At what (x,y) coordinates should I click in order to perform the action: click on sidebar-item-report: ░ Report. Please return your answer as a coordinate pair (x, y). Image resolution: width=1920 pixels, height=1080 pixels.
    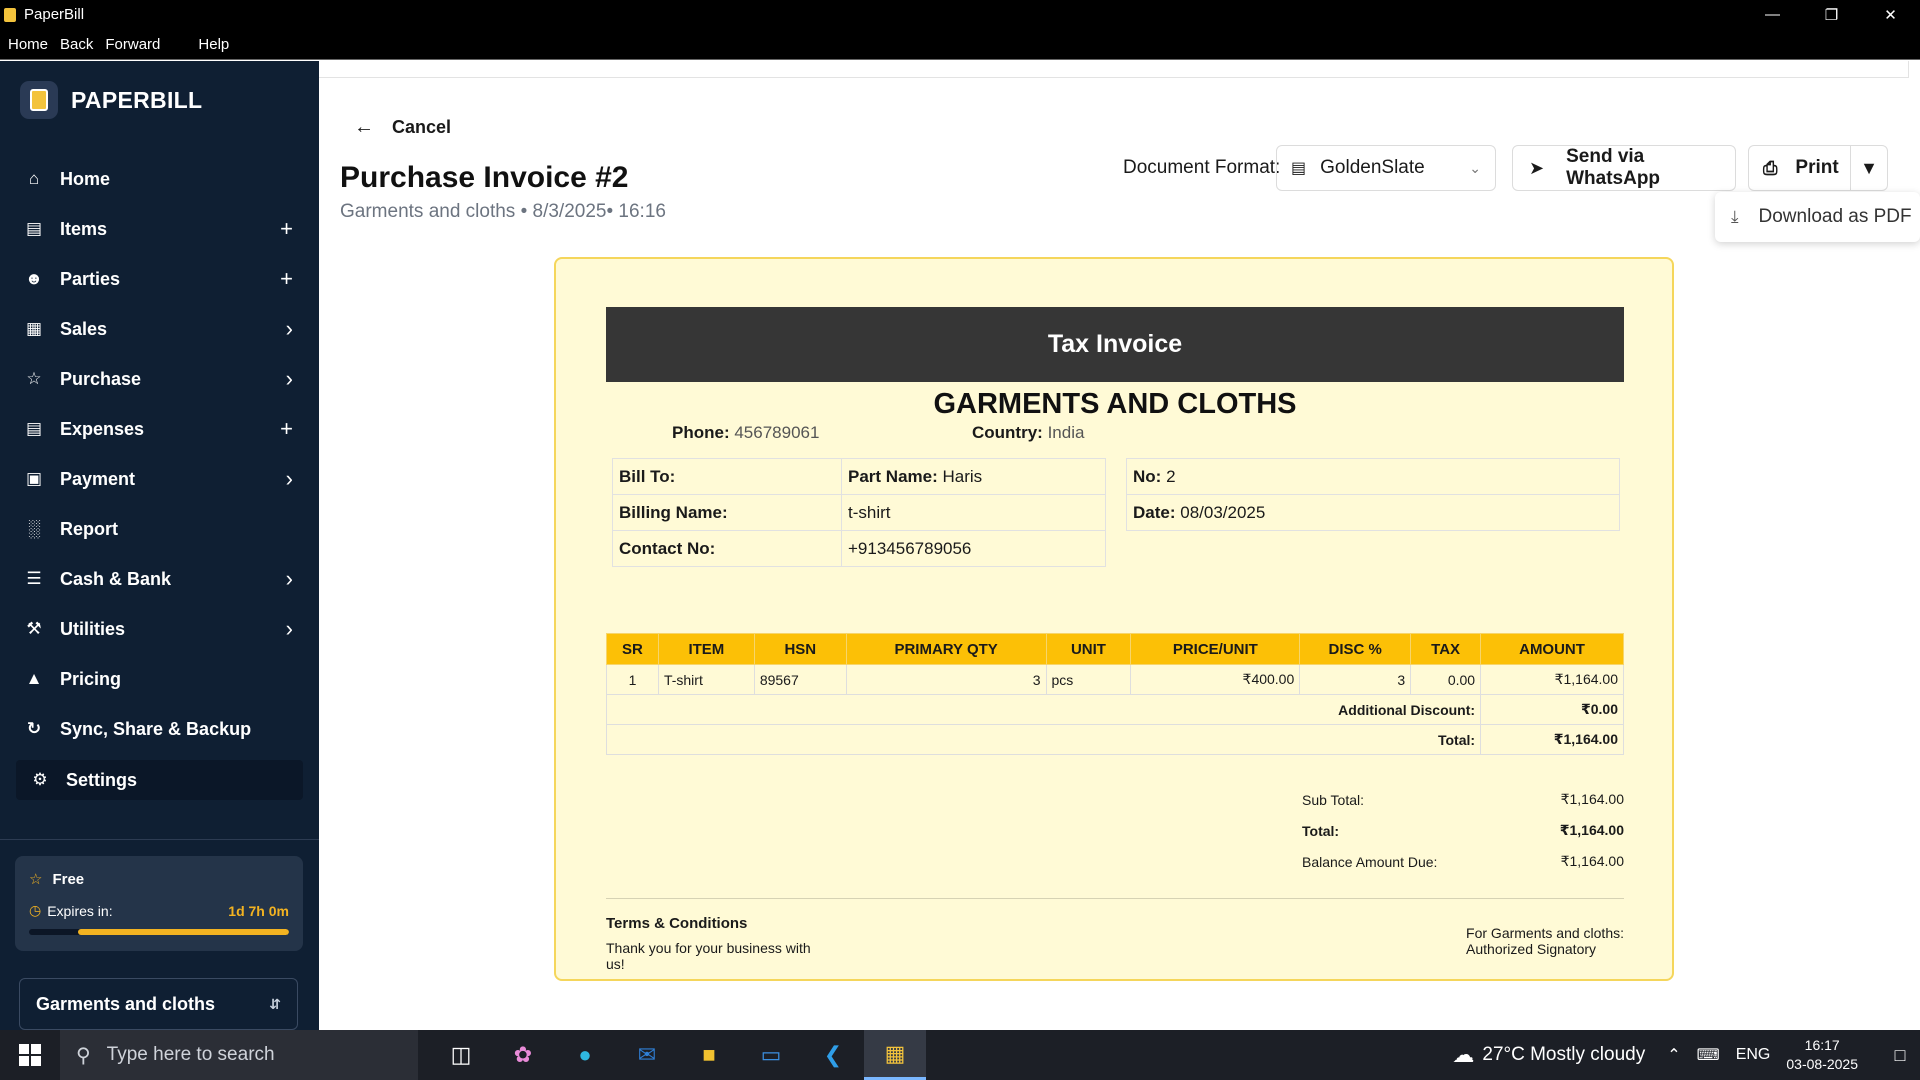
    Looking at the image, I should click on (159, 529).